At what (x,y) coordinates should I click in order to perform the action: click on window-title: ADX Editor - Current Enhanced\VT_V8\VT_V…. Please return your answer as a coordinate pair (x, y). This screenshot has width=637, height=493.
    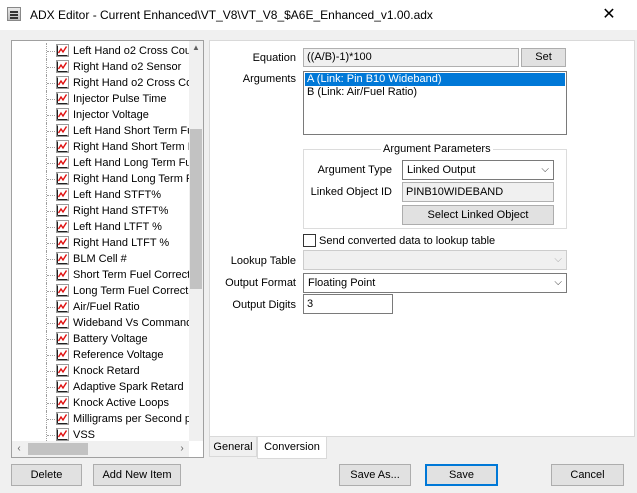
    Looking at the image, I should click on (231, 15).